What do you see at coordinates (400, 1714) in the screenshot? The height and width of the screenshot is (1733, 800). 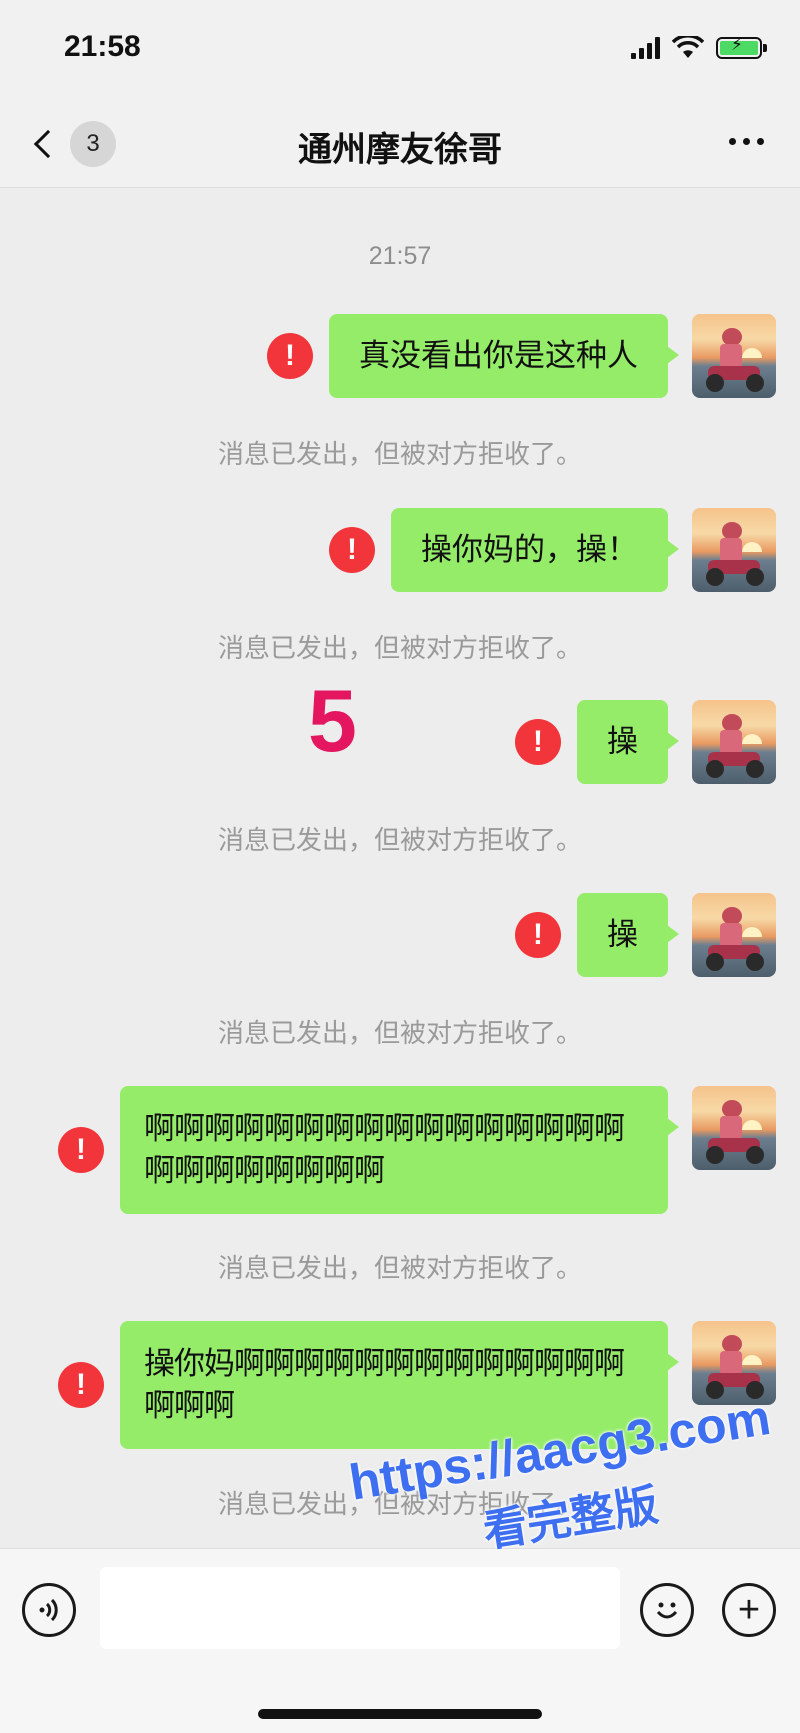 I see `home-indicator` at bounding box center [400, 1714].